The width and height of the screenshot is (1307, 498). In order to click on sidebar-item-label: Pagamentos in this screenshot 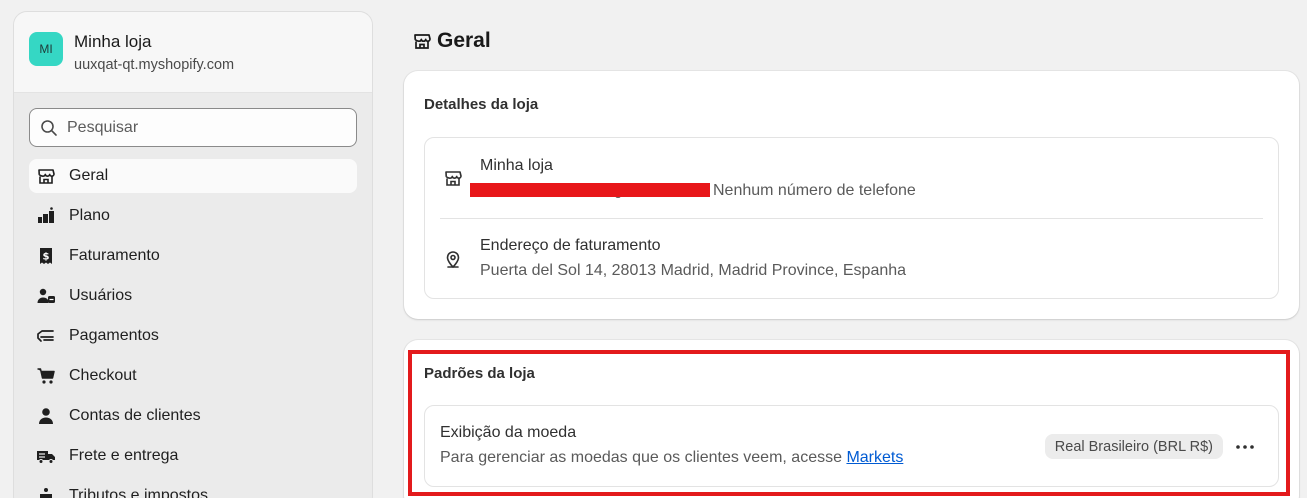, I will do `click(114, 335)`.